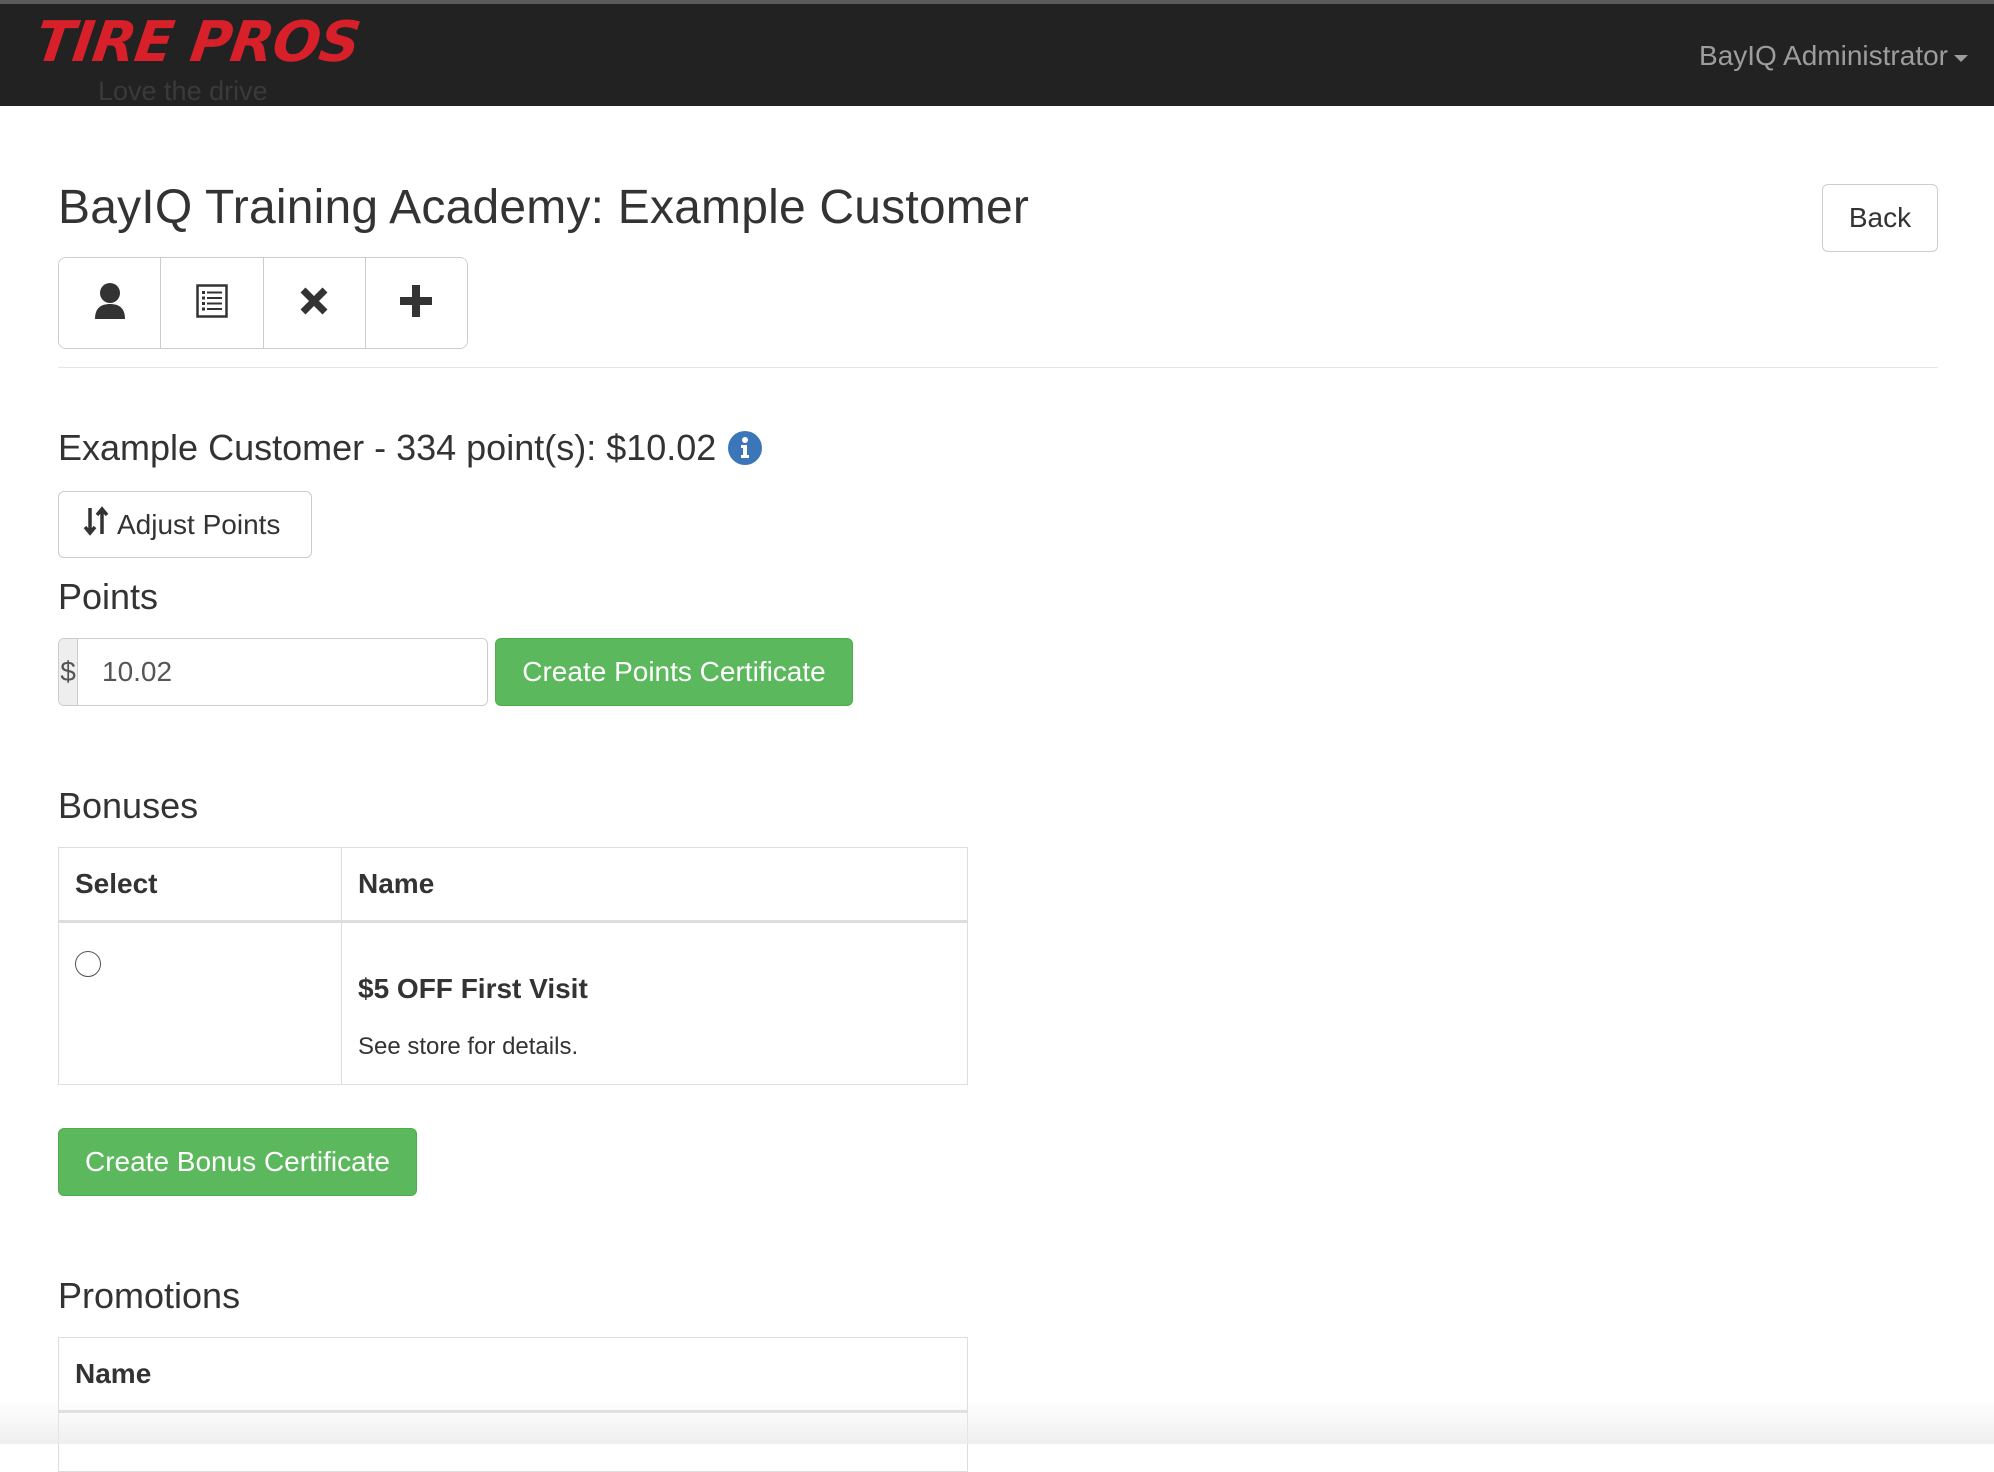 This screenshot has height=1472, width=1994. What do you see at coordinates (544, 207) in the screenshot?
I see `page-title: BayIQ Training Academy: Example Customer` at bounding box center [544, 207].